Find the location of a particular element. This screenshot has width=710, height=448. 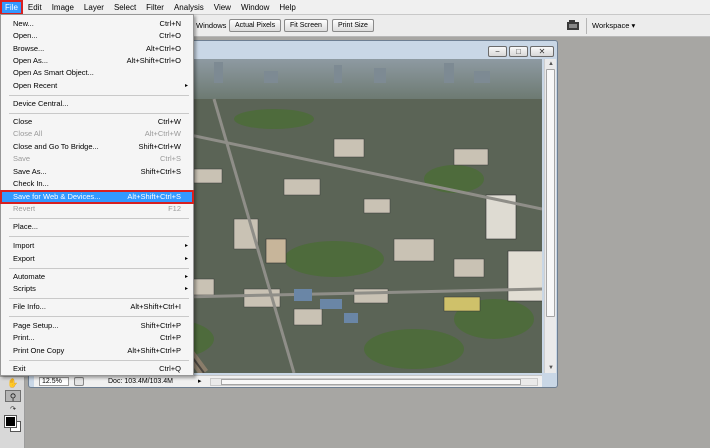

swap-colors-icon: ↷ is located at coordinates (13, 410).